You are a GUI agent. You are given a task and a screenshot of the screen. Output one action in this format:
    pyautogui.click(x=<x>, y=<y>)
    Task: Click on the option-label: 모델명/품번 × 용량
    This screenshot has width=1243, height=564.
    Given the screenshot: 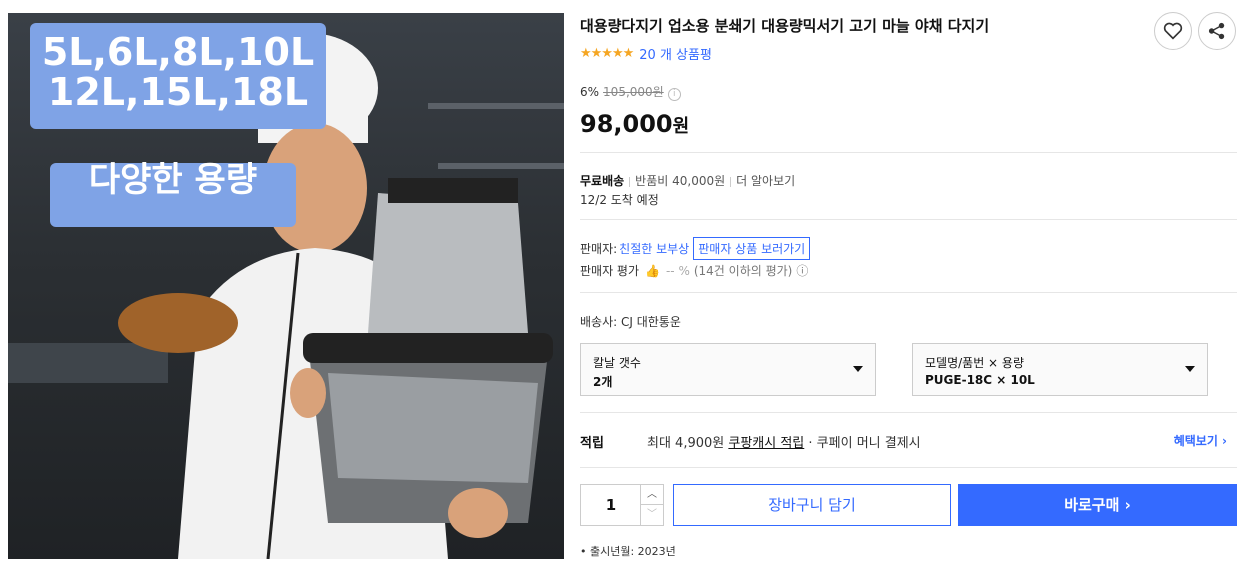 What is the action you would take?
    pyautogui.click(x=975, y=363)
    